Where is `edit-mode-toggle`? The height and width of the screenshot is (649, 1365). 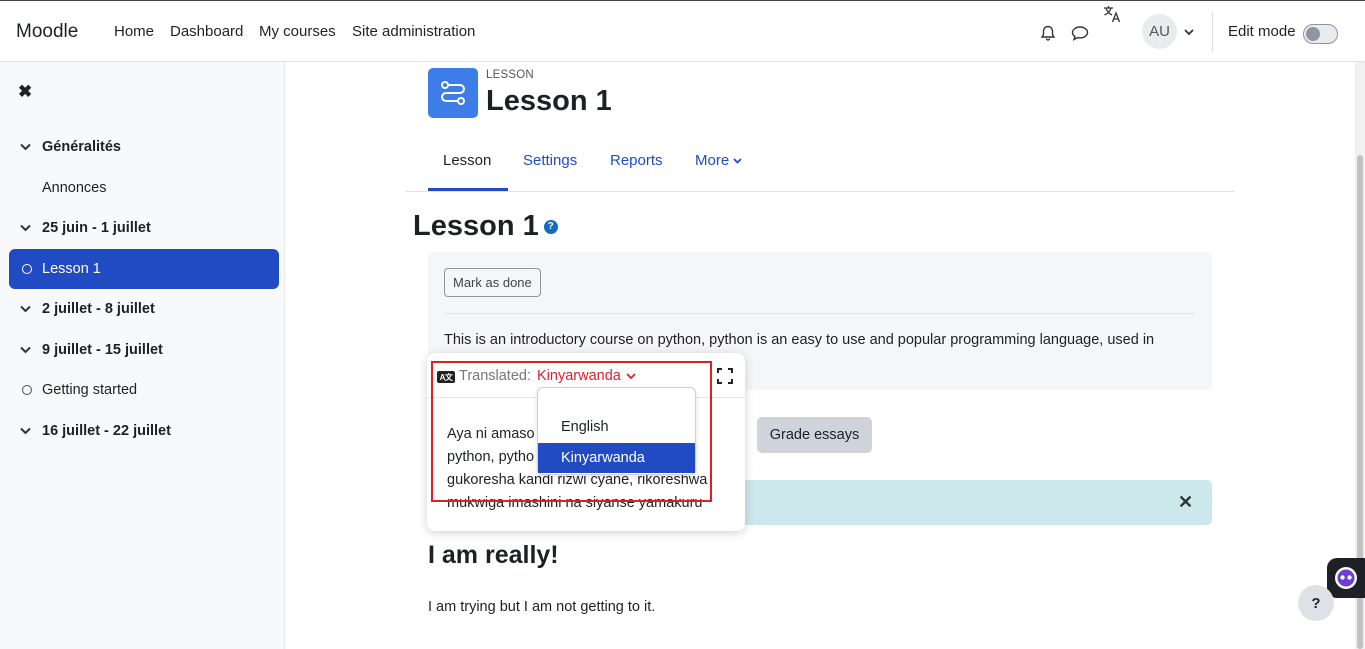 edit-mode-toggle is located at coordinates (1320, 34).